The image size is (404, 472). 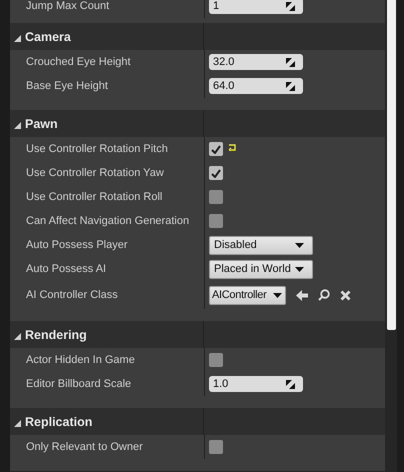 I want to click on property-label: Can Affect Navigation Generation, so click(x=108, y=221).